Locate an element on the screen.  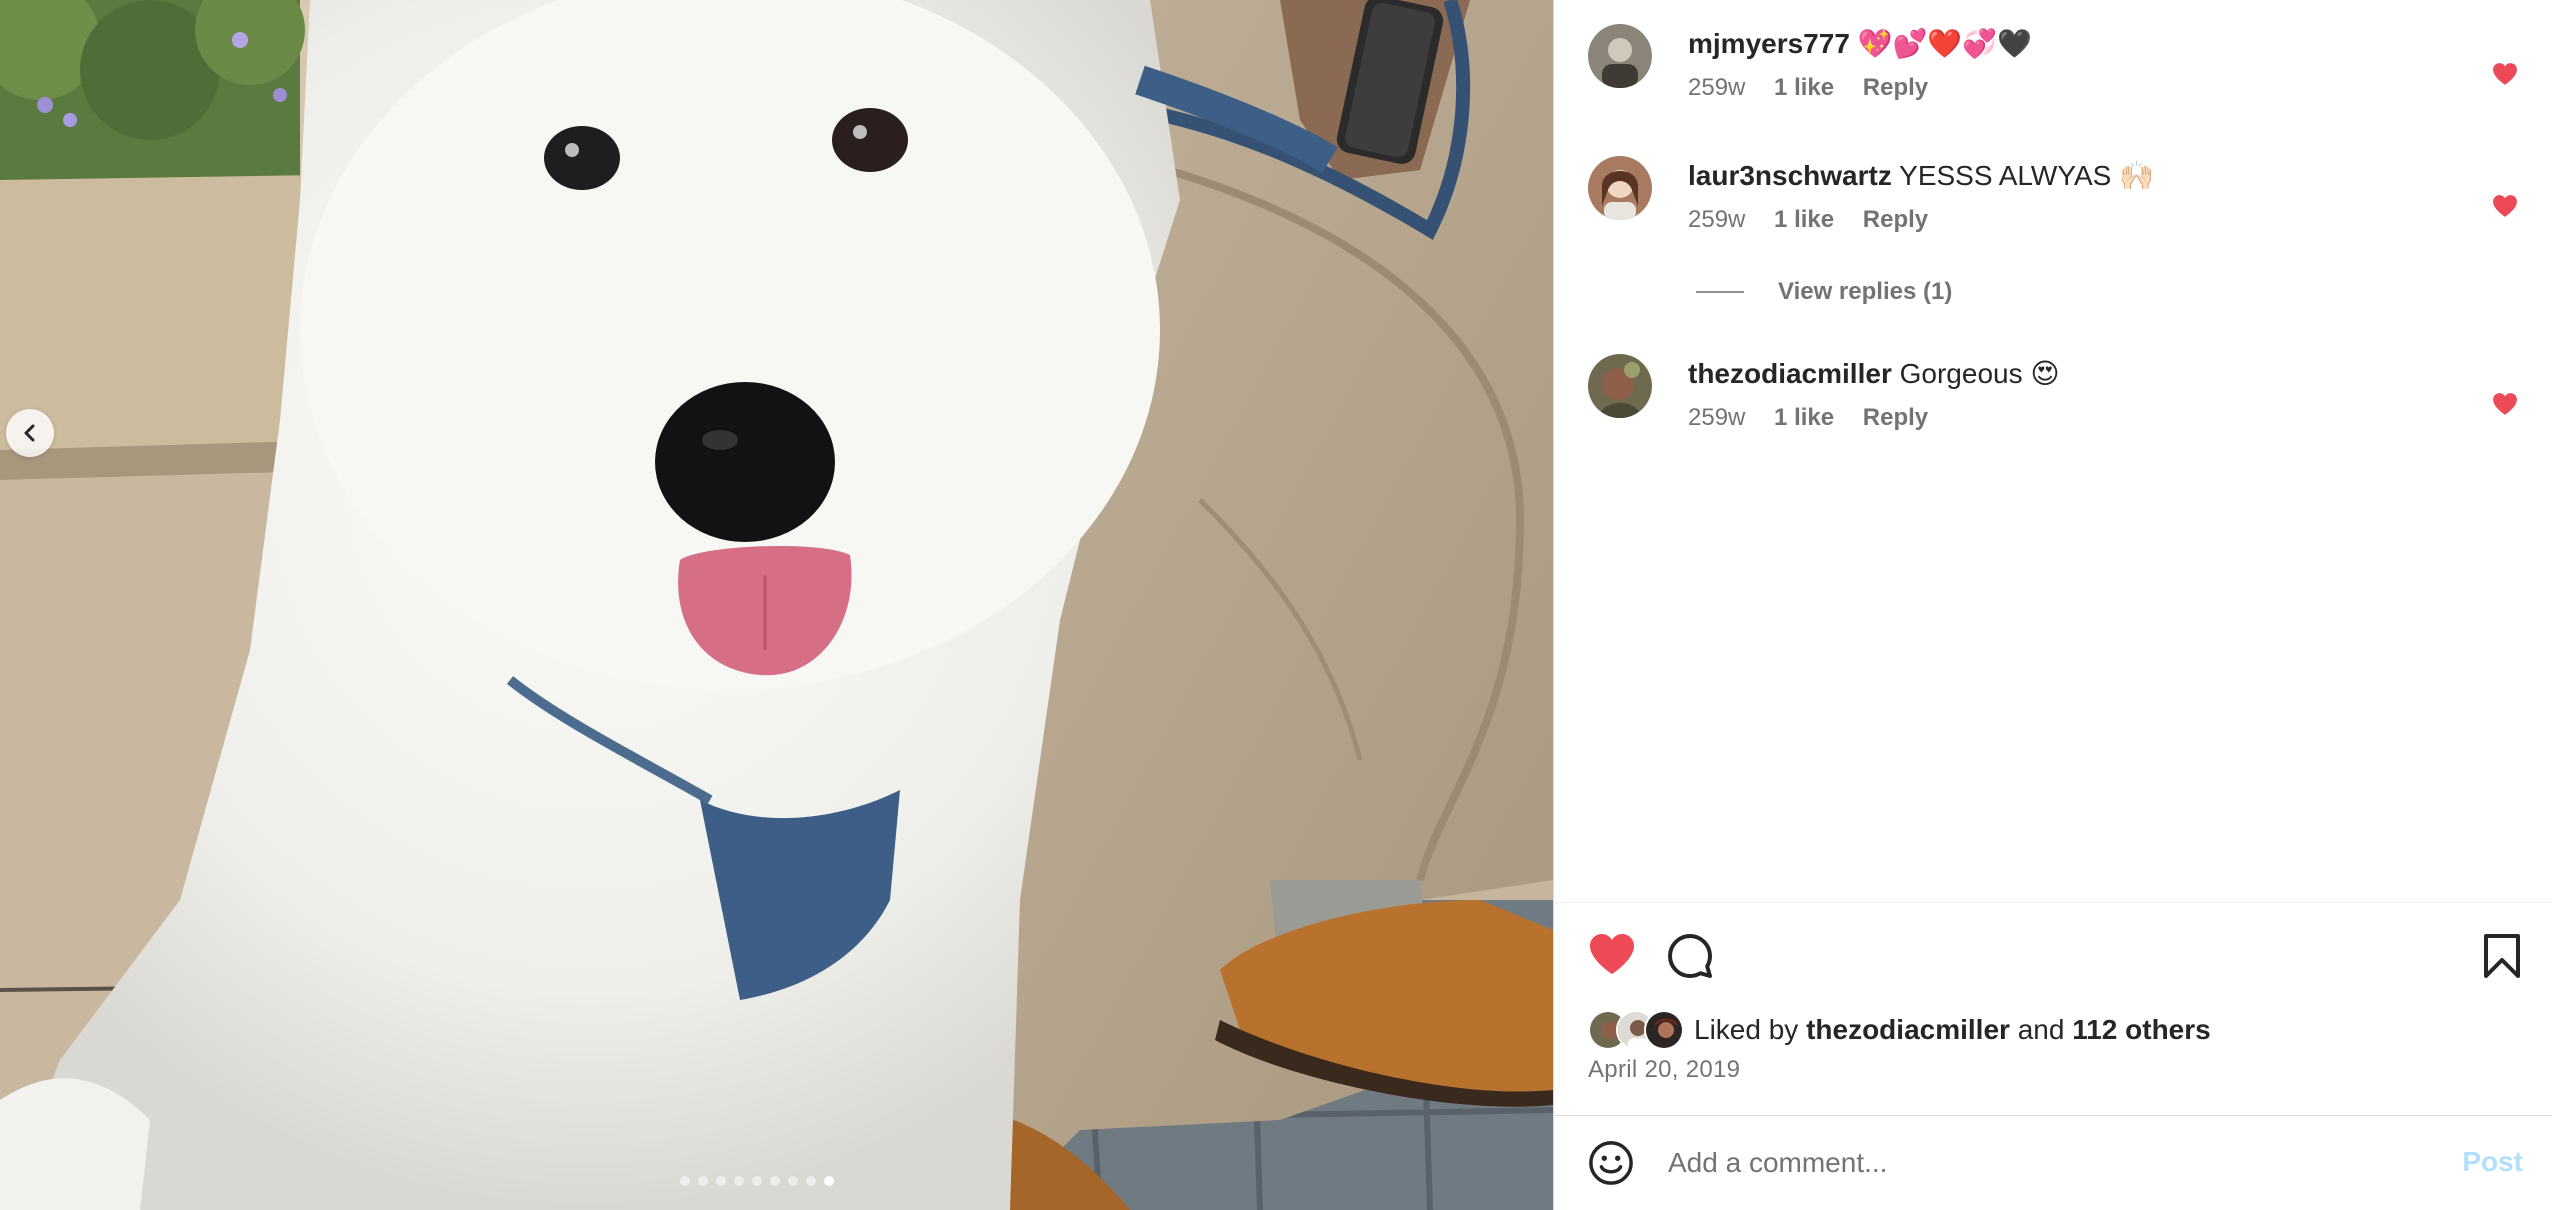
bookmark-icon is located at coordinates (2502, 956).